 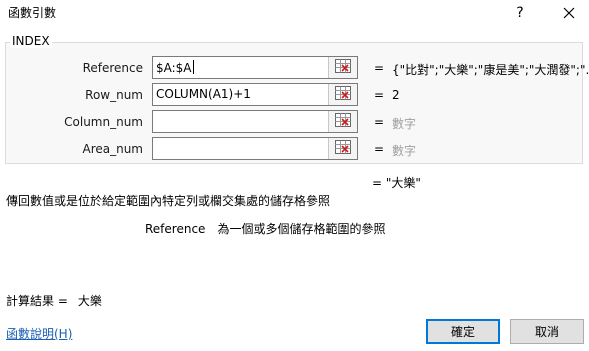 I want to click on area-num-field, so click(x=255, y=148).